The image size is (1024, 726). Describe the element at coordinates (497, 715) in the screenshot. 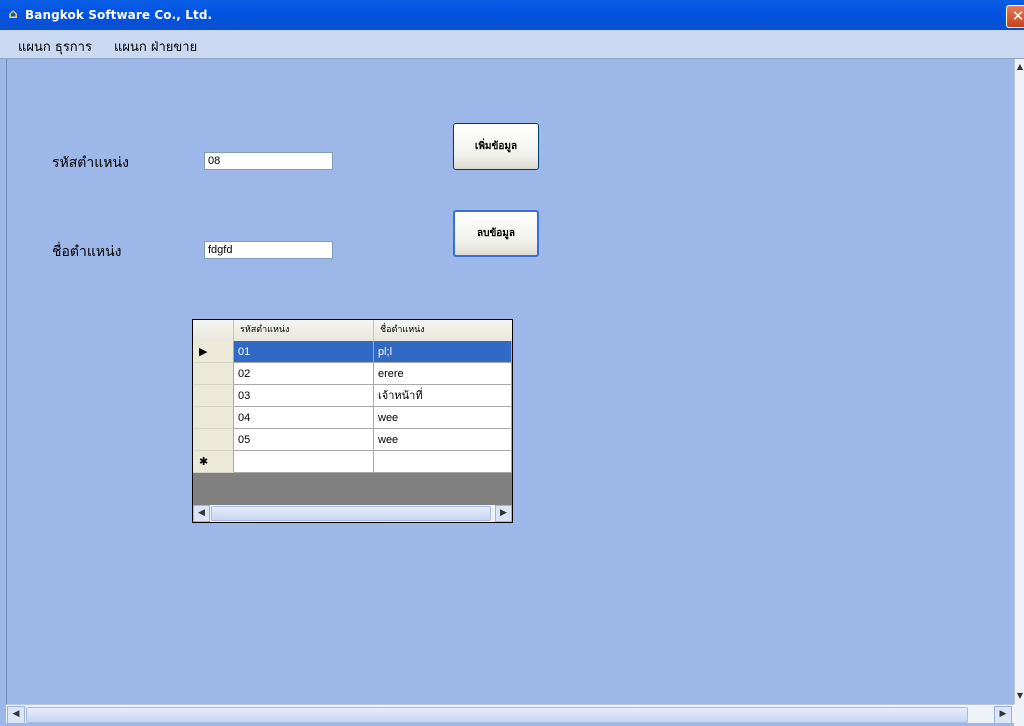

I see `window-scroll-thumb` at that location.